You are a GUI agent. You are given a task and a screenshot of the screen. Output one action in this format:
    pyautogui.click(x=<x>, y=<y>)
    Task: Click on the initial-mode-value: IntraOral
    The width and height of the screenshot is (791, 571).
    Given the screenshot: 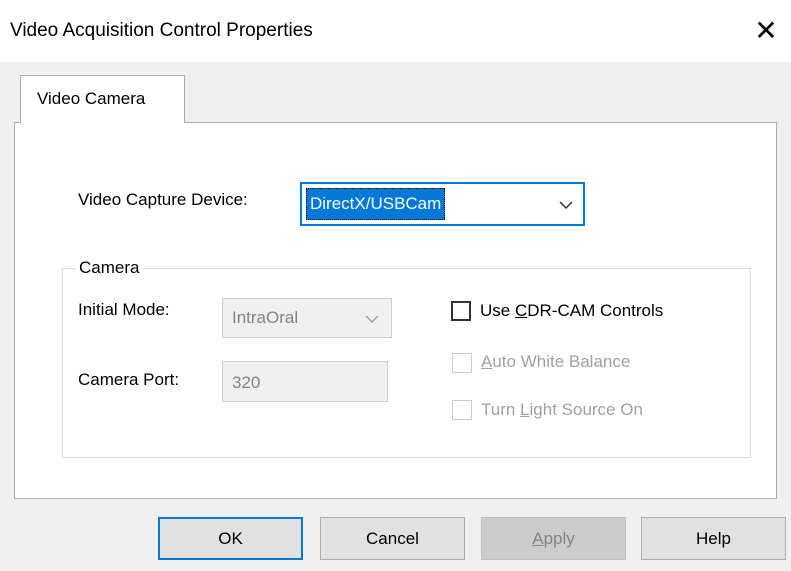 What is the action you would take?
    pyautogui.click(x=265, y=317)
    